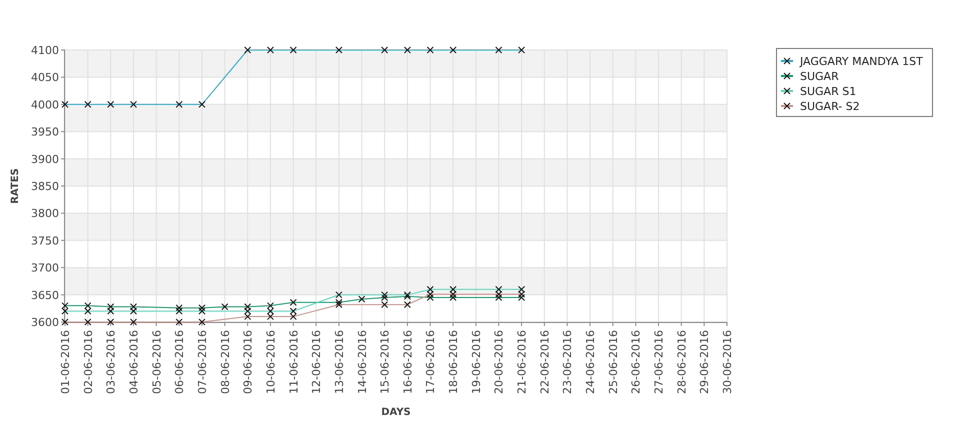 This screenshot has width=975, height=429. Describe the element at coordinates (659, 362) in the screenshot. I see `x-tick-label: 27-06-2016` at that location.